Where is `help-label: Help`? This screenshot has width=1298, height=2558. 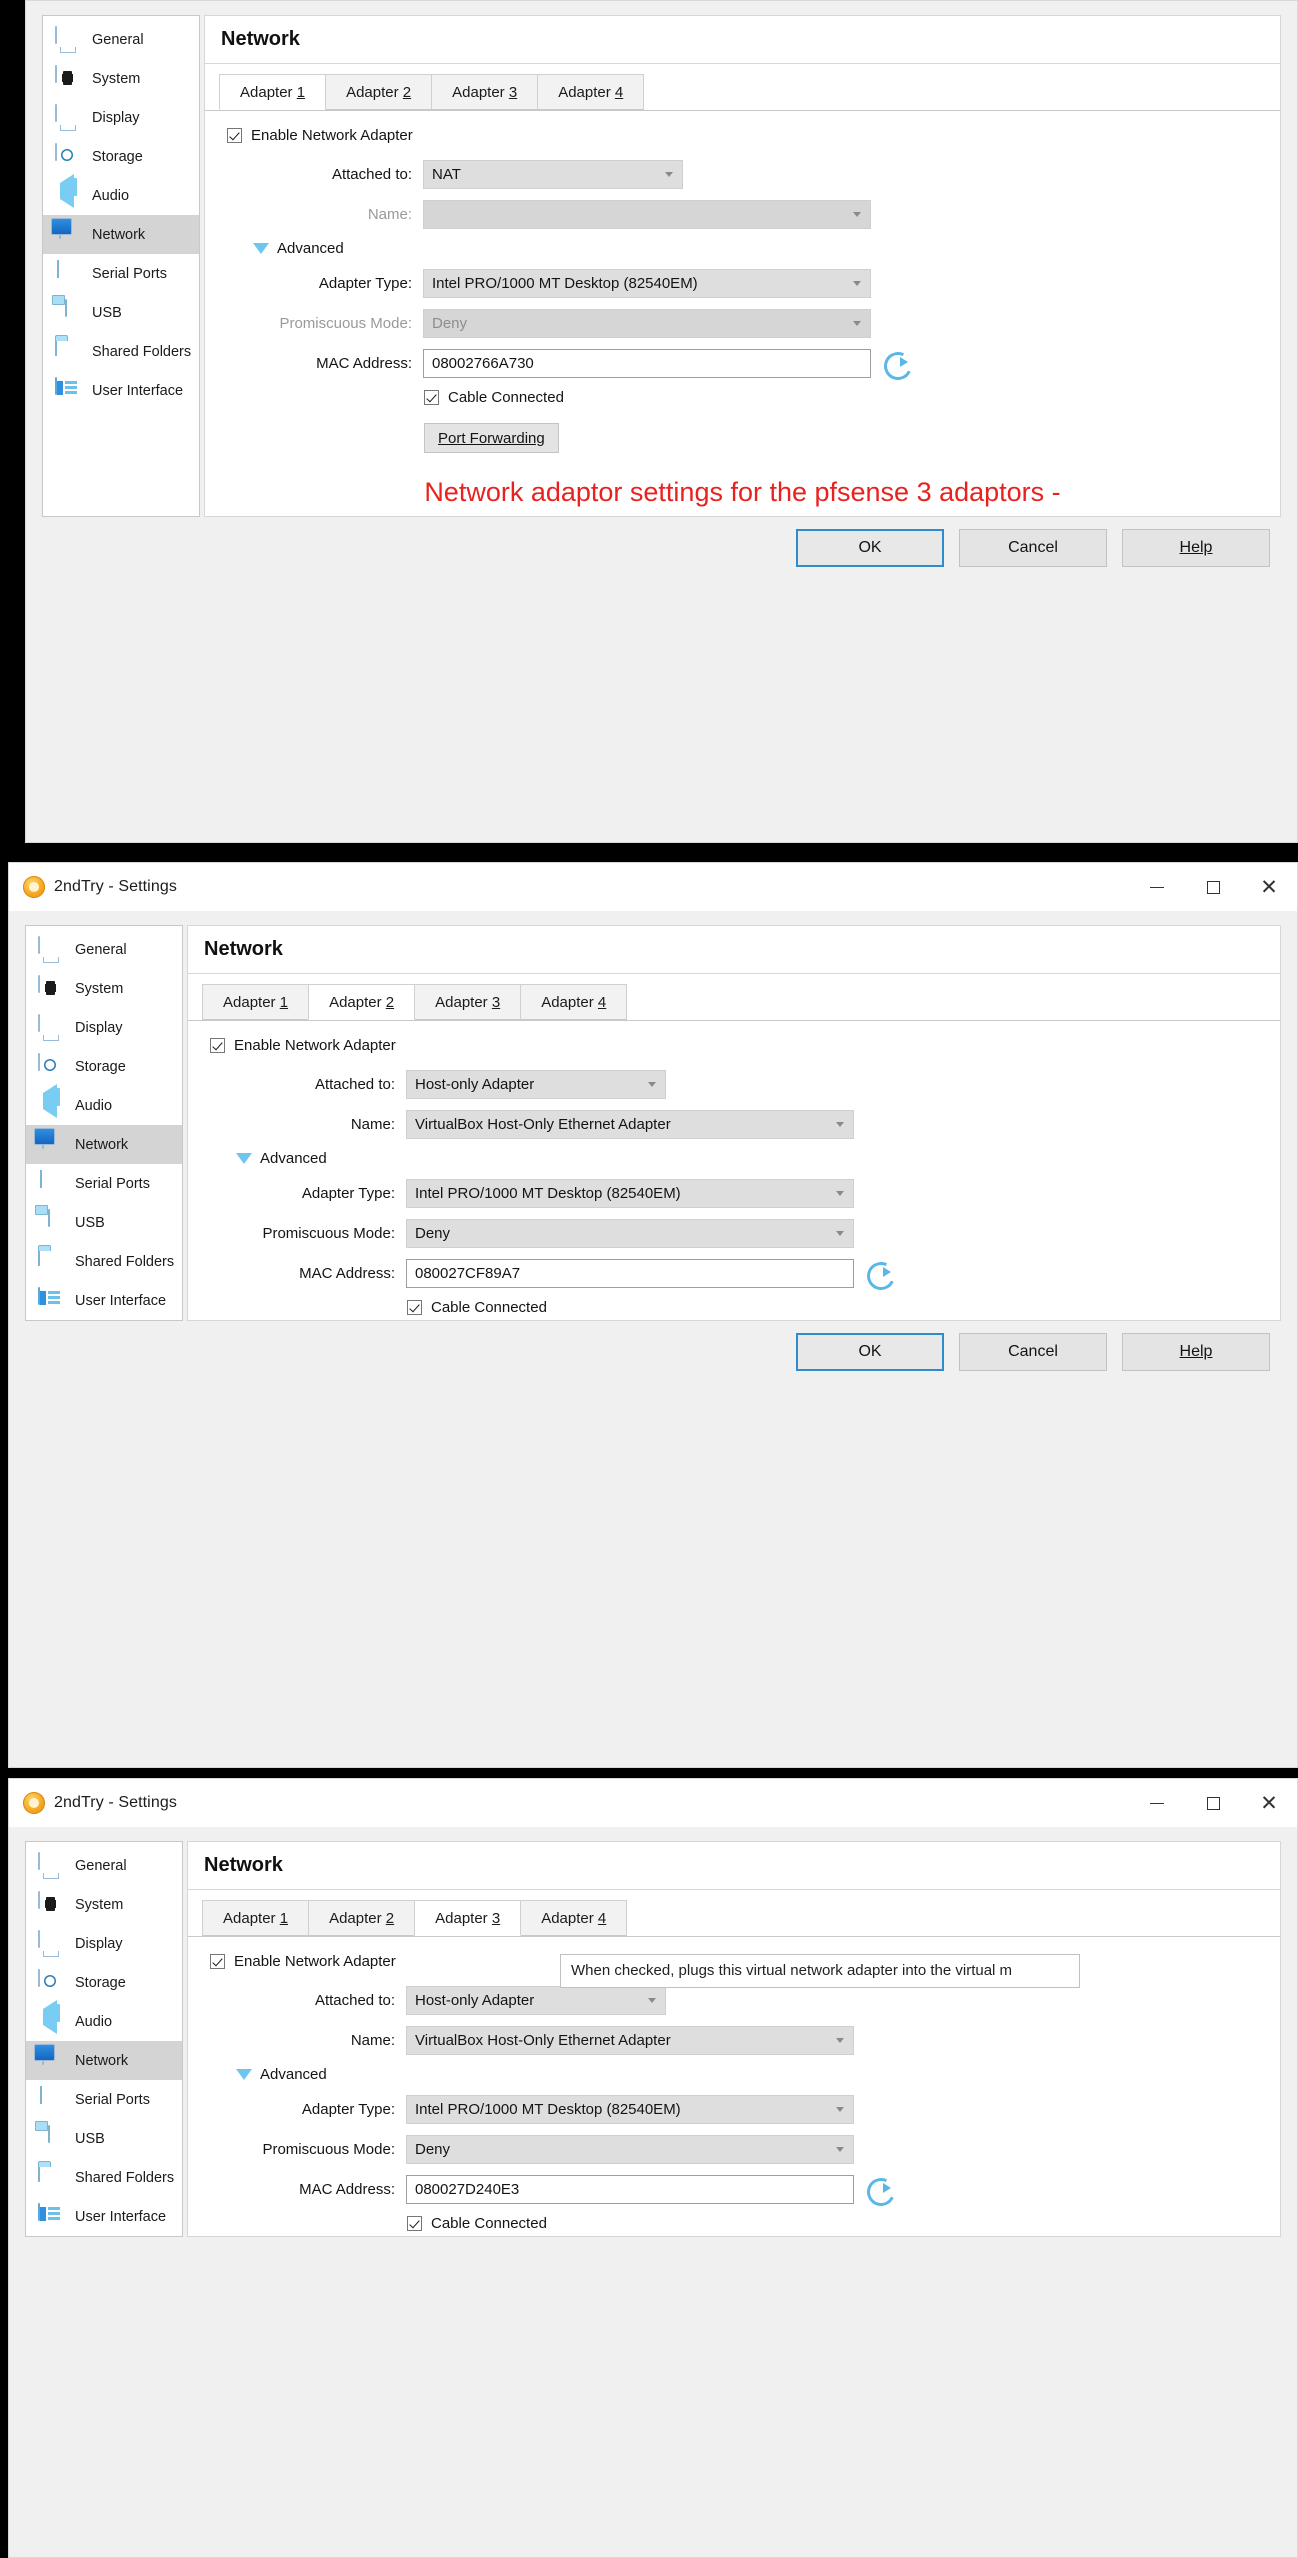
help-label: Help is located at coordinates (1196, 548).